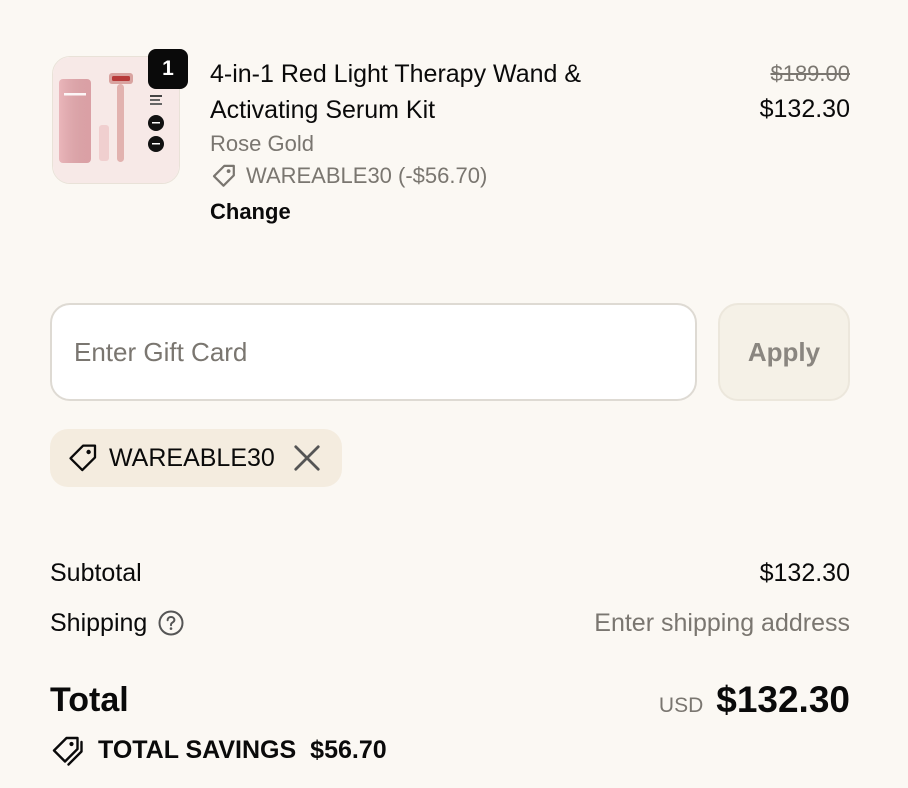 The height and width of the screenshot is (788, 908). I want to click on total-value-group: USD $132.30, so click(754, 700).